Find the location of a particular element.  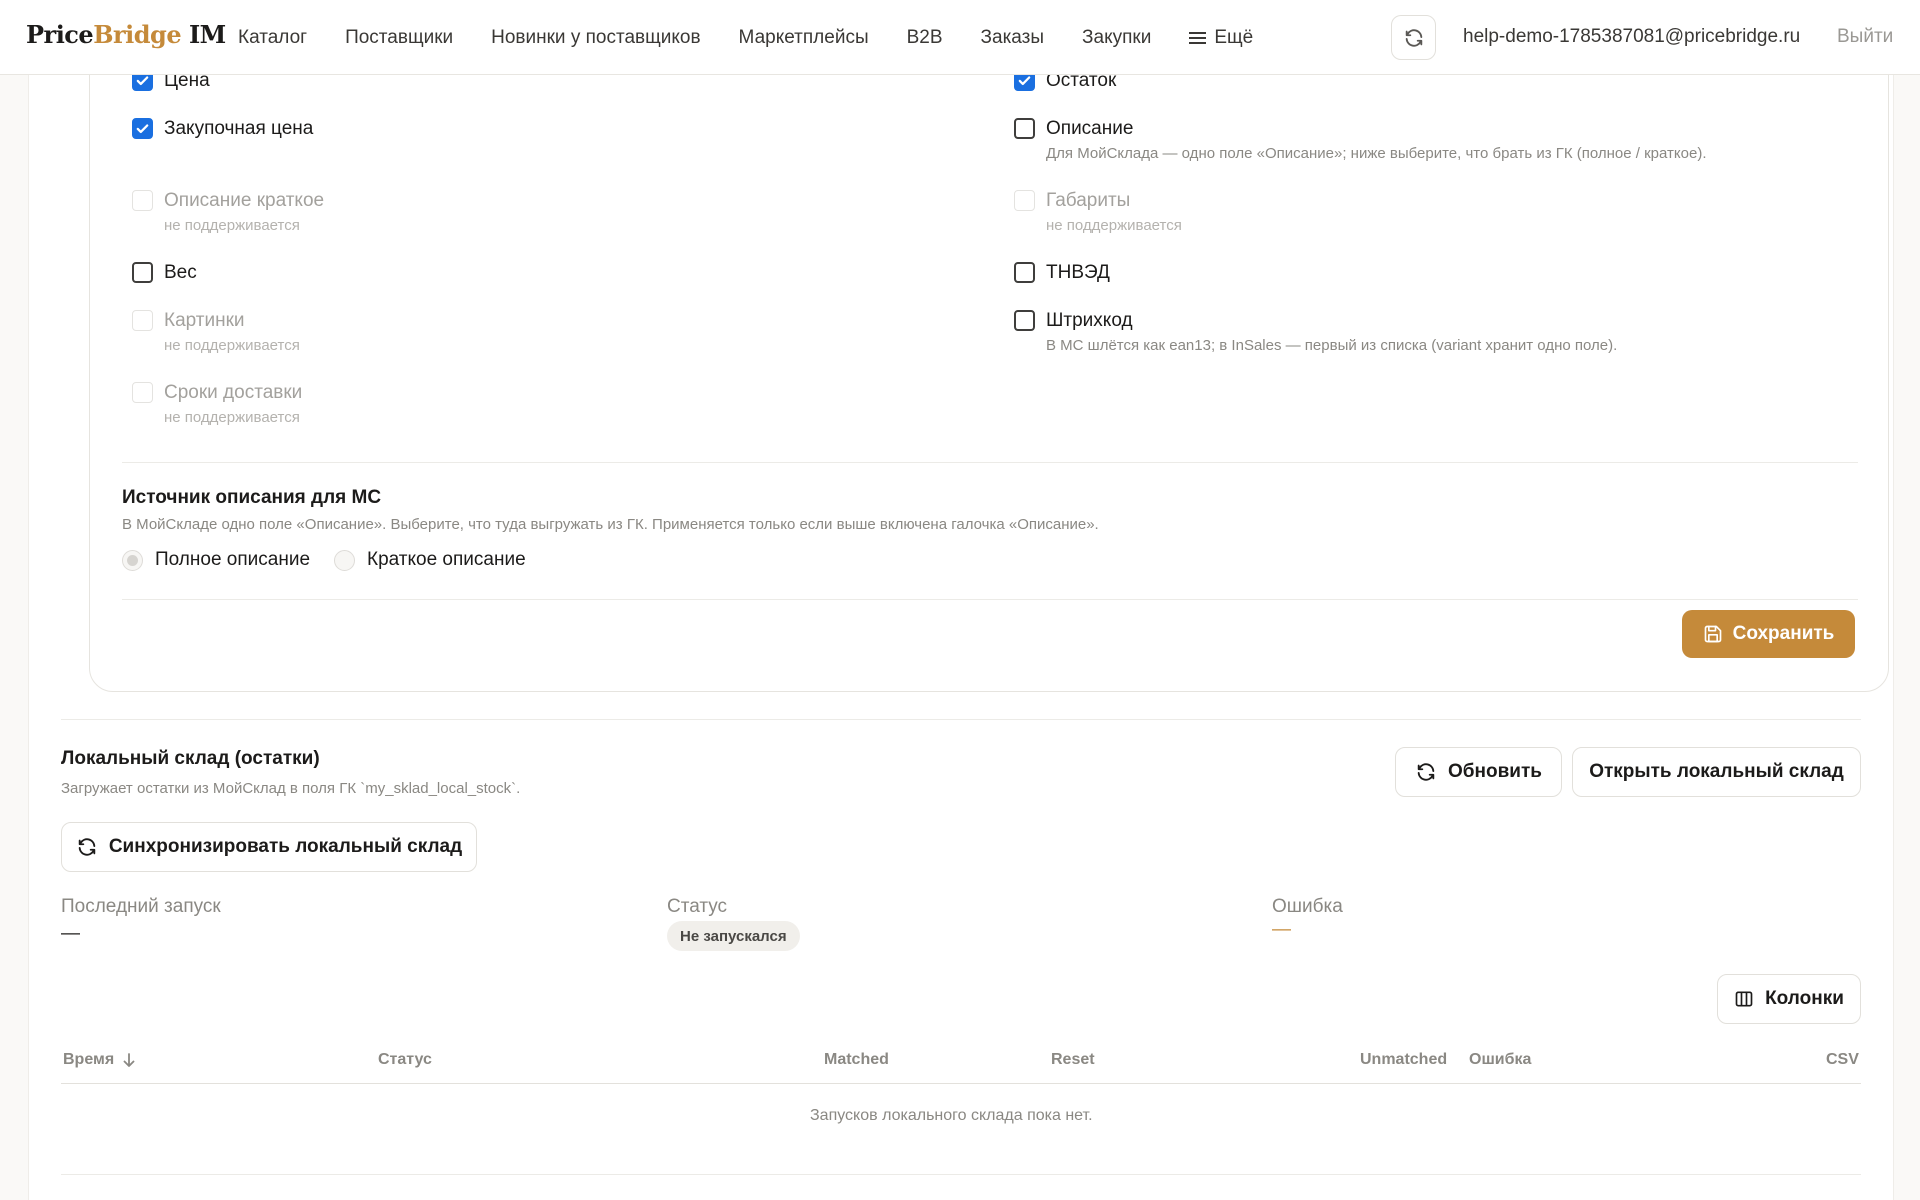

field-label: Штрихкод is located at coordinates (1089, 320).